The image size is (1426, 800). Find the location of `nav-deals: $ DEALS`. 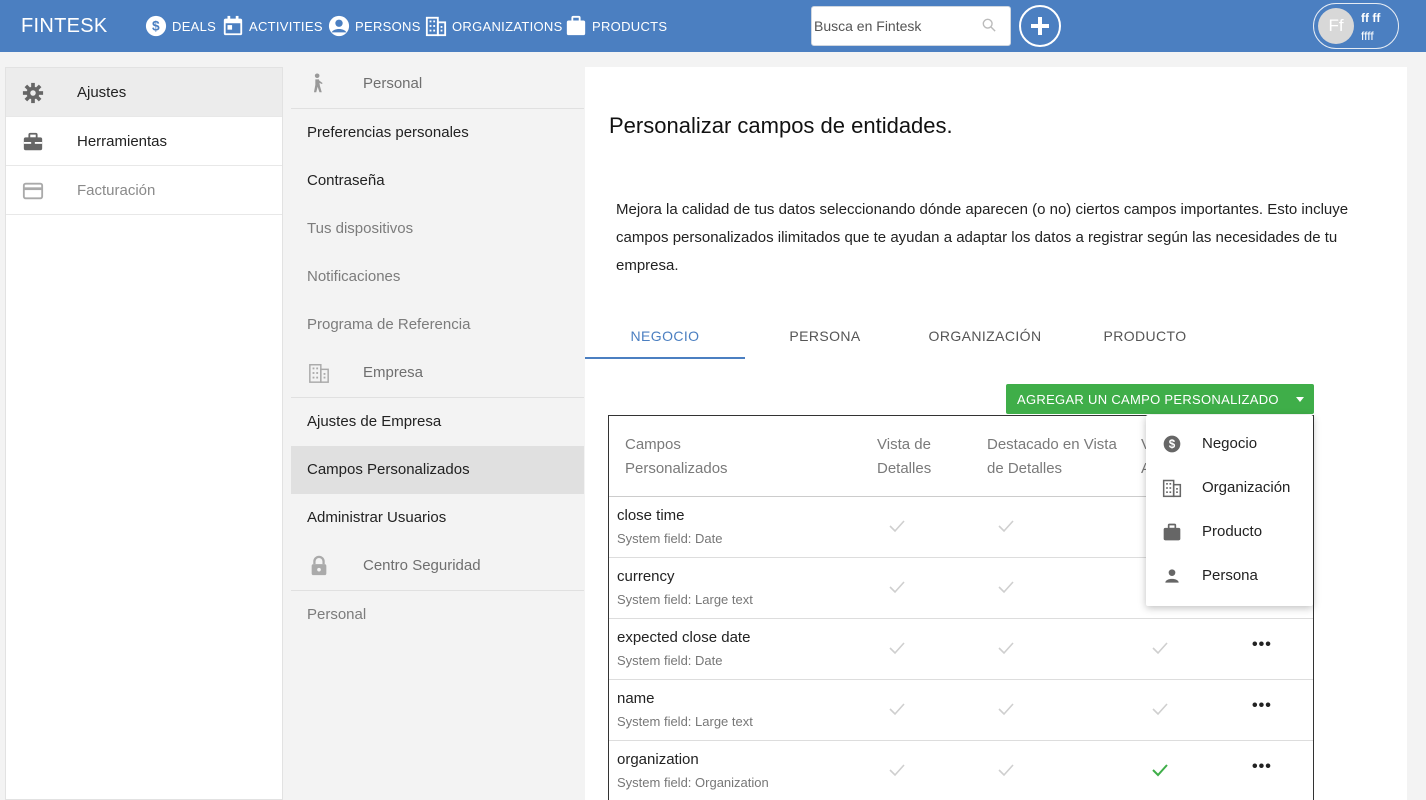

nav-deals: $ DEALS is located at coordinates (180, 26).